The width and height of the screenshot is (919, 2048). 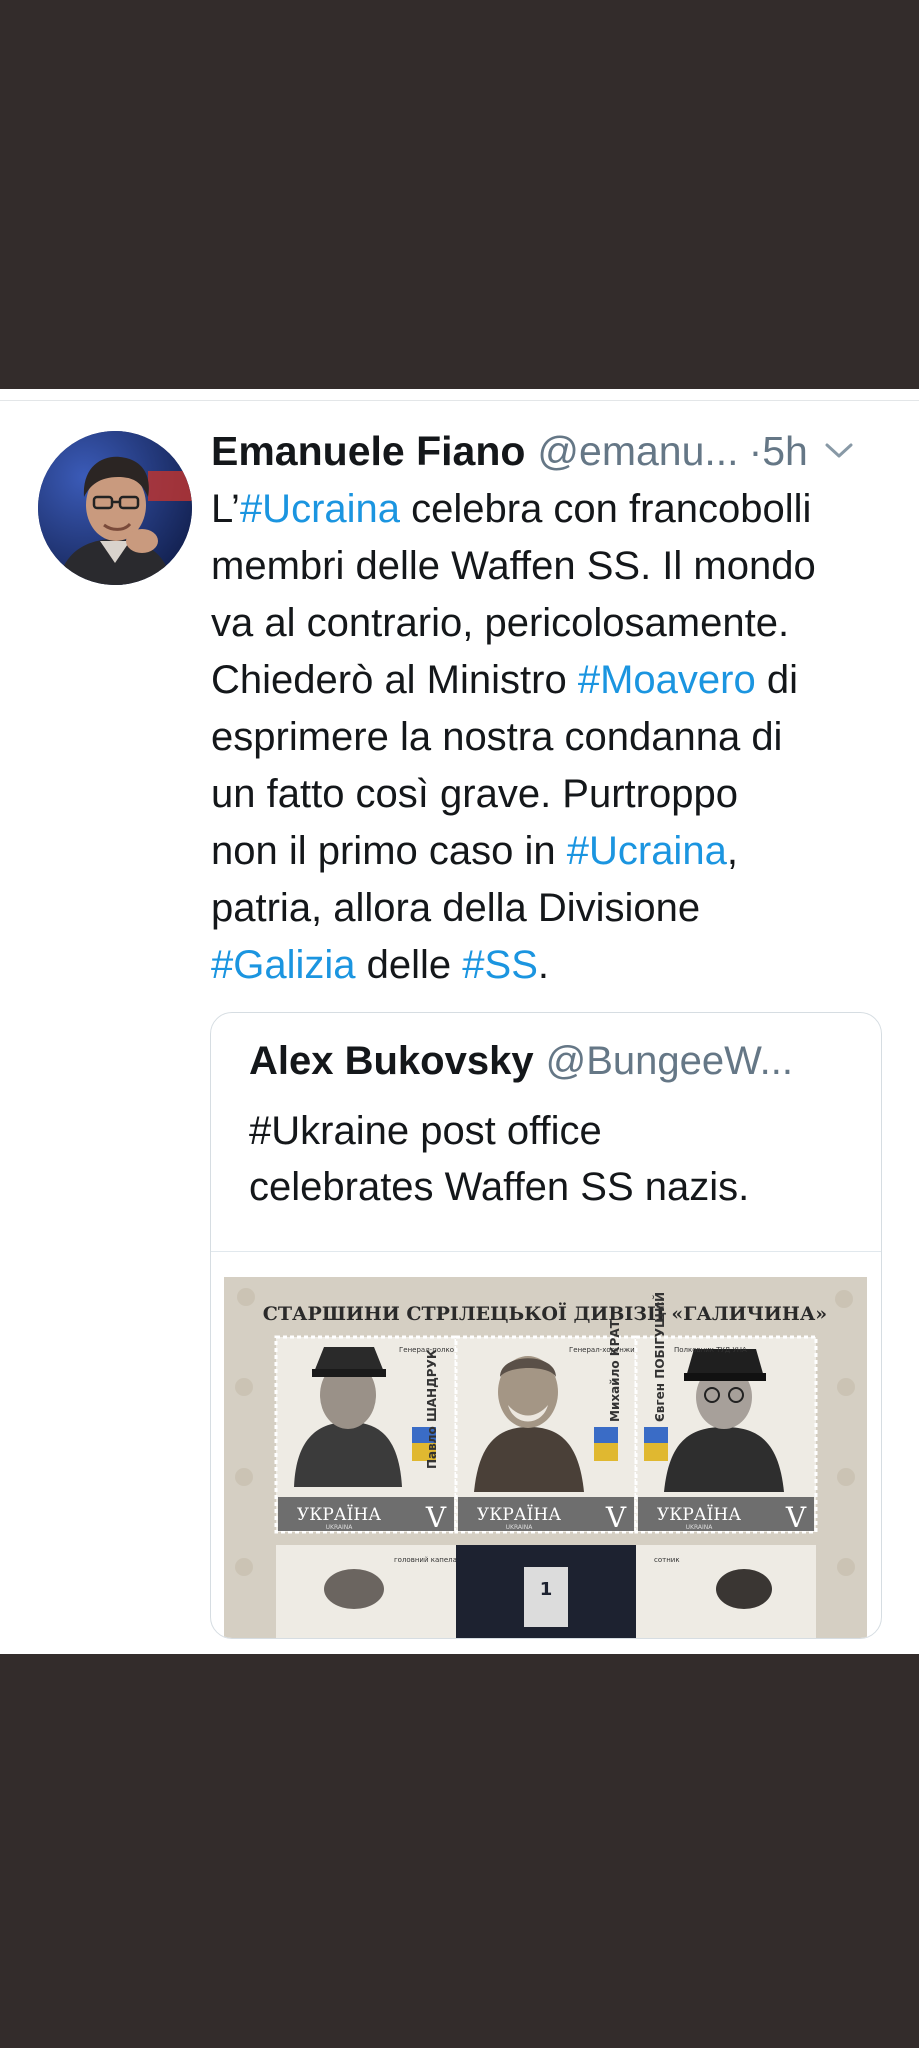 What do you see at coordinates (432, 1409) in the screenshot?
I see `stamp-1-name: Павло ШАНДРУК` at bounding box center [432, 1409].